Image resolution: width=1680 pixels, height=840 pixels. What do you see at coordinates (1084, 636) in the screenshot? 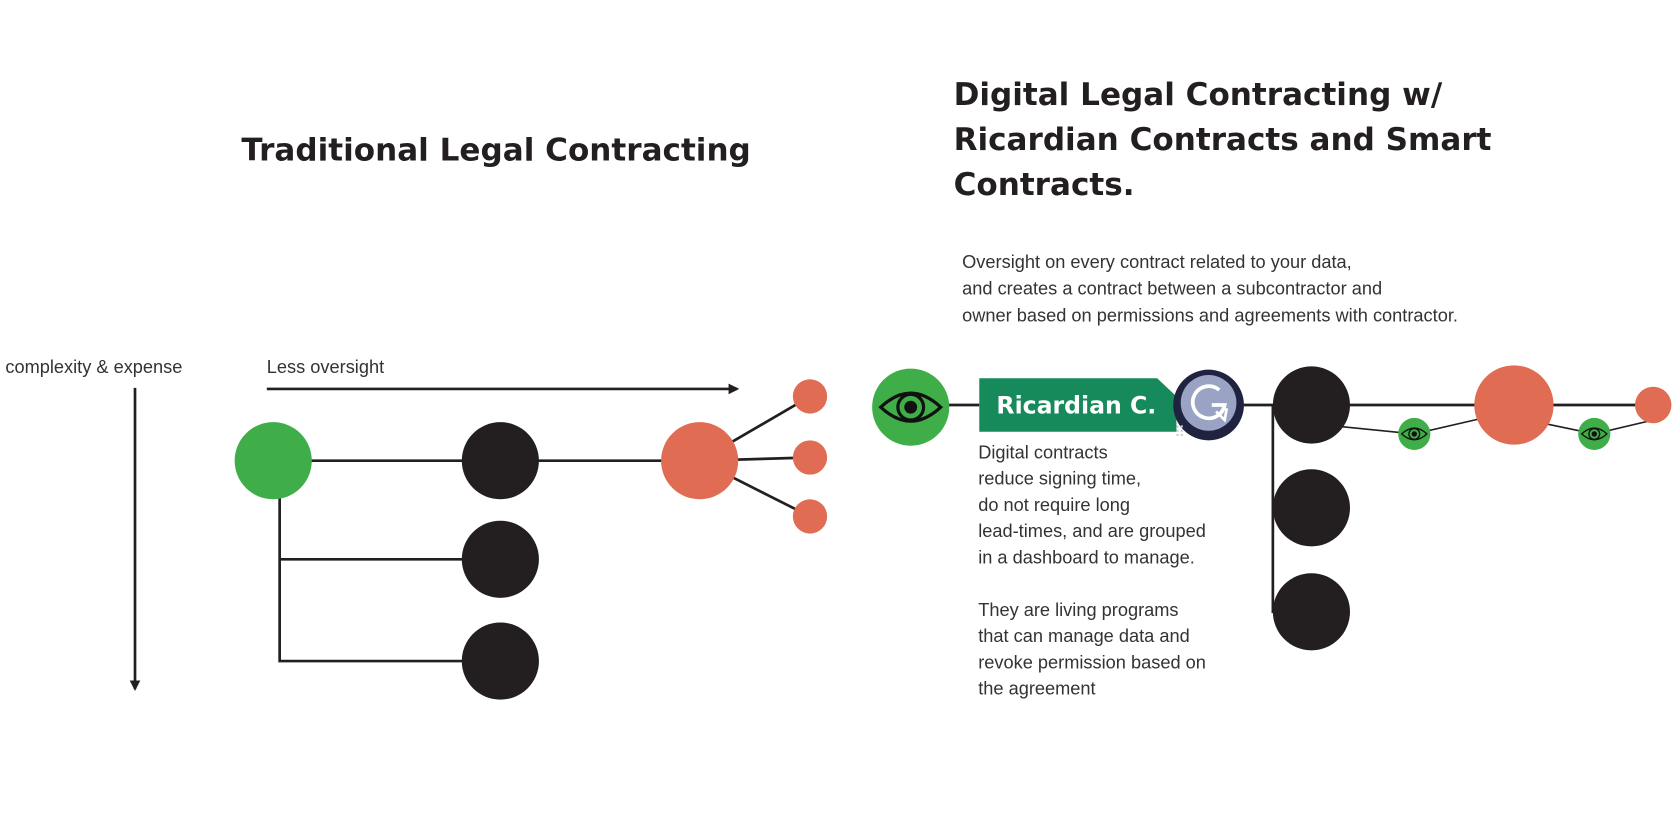
I see `description-line: that can manage data and` at bounding box center [1084, 636].